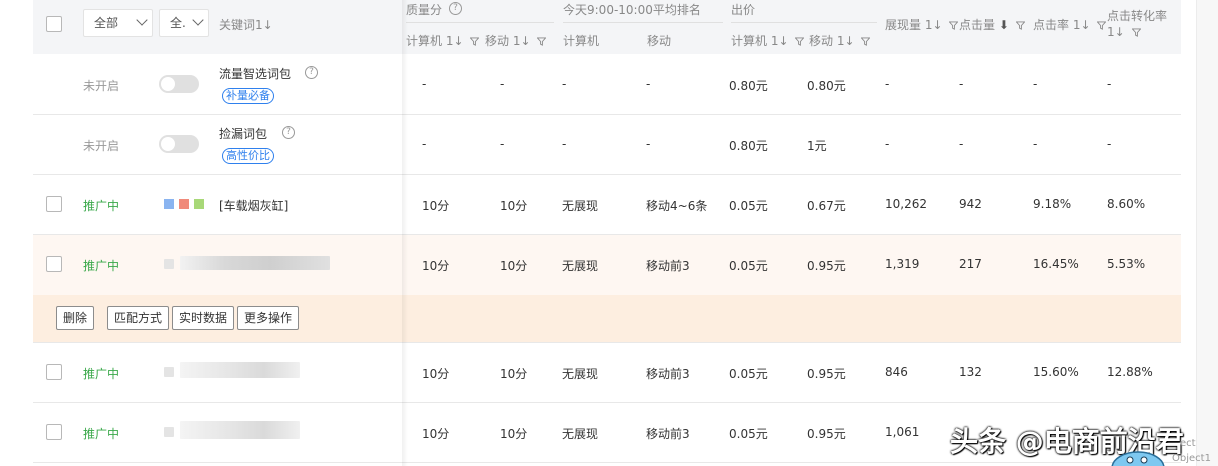 Image resolution: width=1218 pixels, height=466 pixels. What do you see at coordinates (101, 146) in the screenshot?
I see `status-text: 未开启` at bounding box center [101, 146].